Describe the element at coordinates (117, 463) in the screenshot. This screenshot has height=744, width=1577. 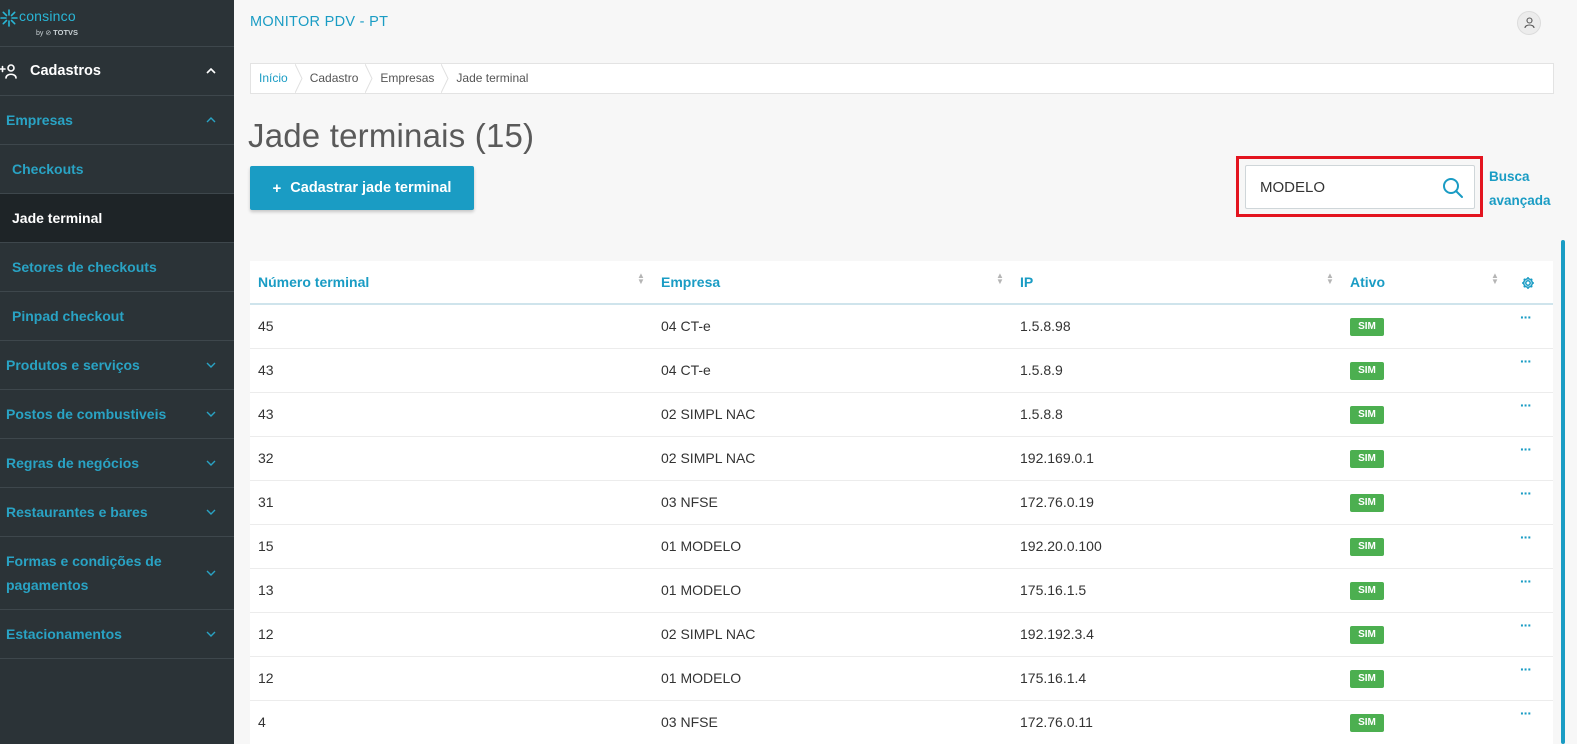
I see `sidebar-item-regras-de-negocios: Regras de negócios` at that location.